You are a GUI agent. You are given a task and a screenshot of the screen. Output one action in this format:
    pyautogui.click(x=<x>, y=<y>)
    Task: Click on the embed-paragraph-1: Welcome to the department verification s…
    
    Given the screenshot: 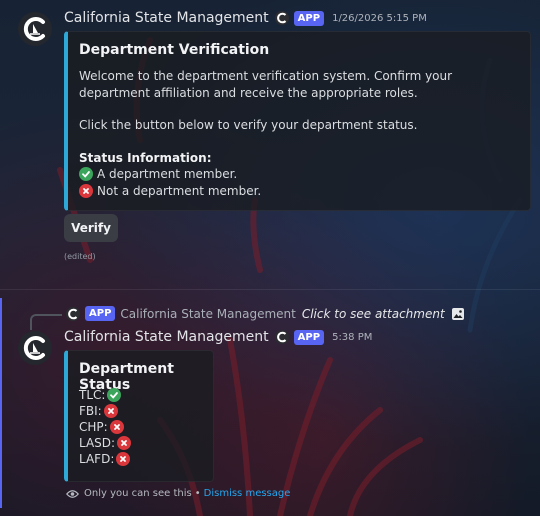 What is the action you would take?
    pyautogui.click(x=266, y=84)
    